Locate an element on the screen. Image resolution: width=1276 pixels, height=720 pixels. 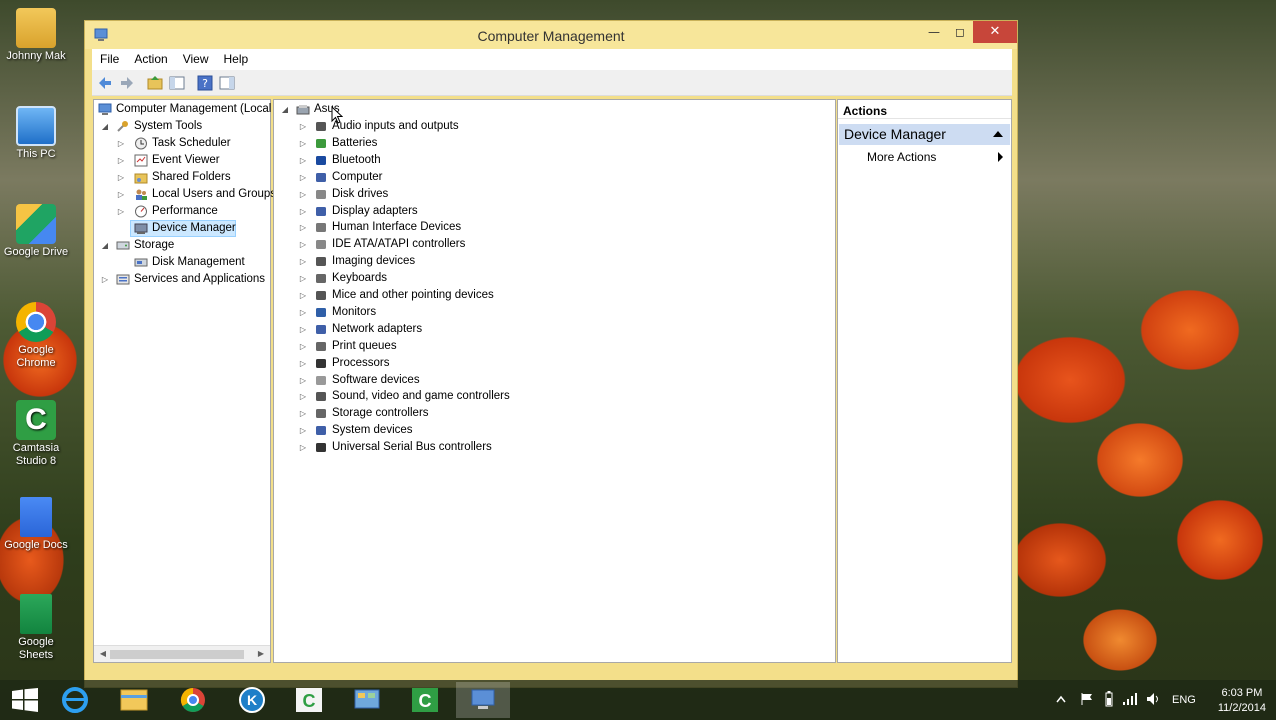
device-category-system-devices: ▷ System devices is located at coordinates (448, 430).